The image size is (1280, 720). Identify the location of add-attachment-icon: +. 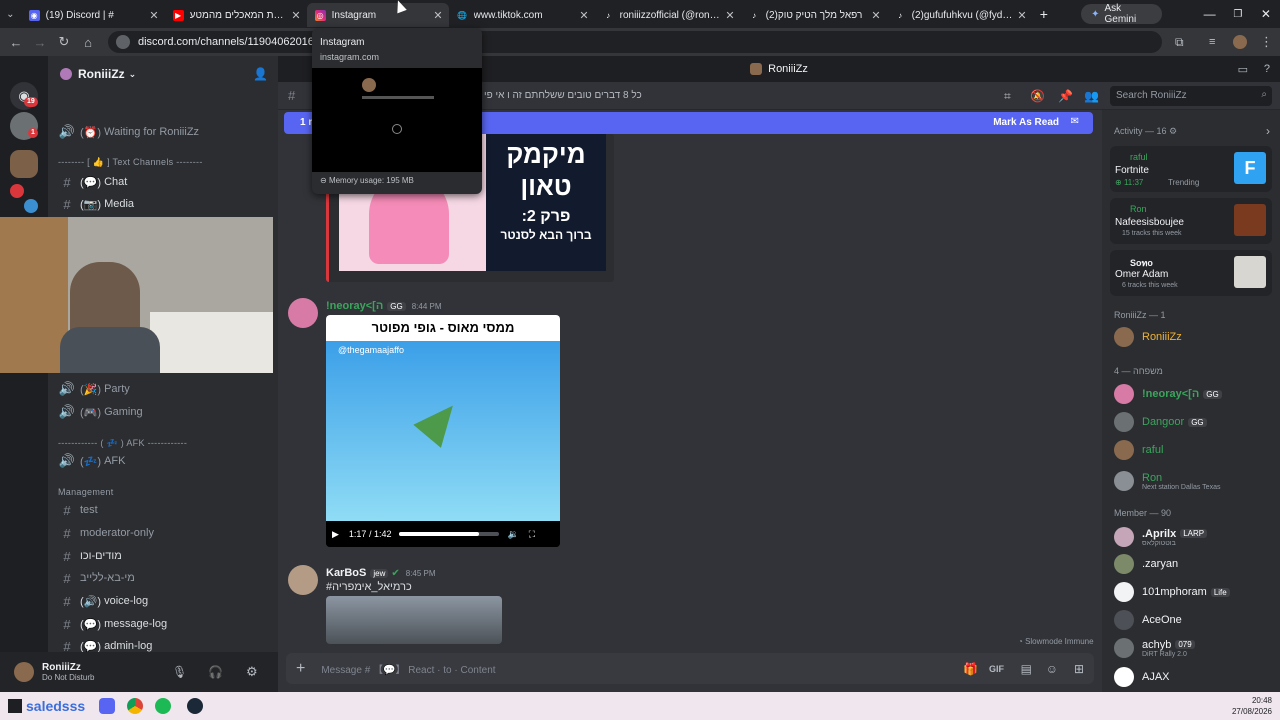
(300, 669).